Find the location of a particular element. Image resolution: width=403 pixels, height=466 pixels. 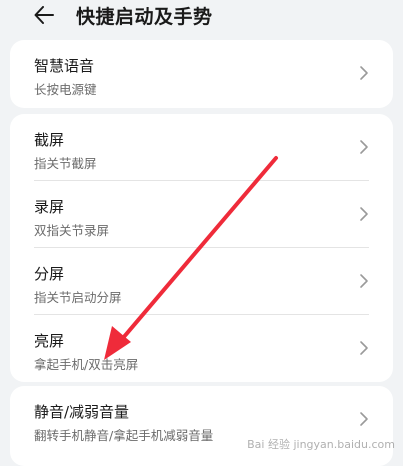

list-item-screen-record: 录屏 双指关节录屏 is located at coordinates (201, 214).